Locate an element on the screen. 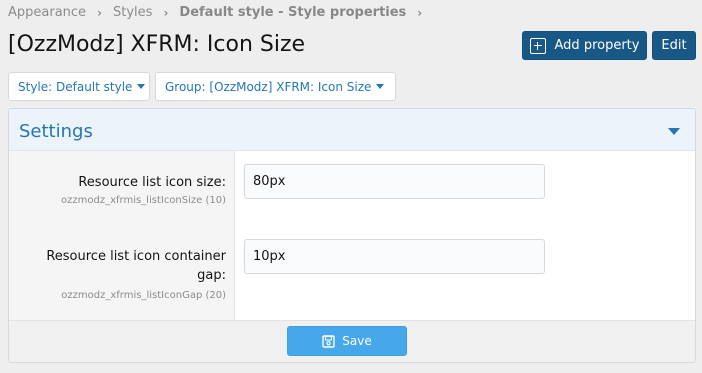 The image size is (702, 373). style-filter-label: Style: Default style is located at coordinates (75, 86).